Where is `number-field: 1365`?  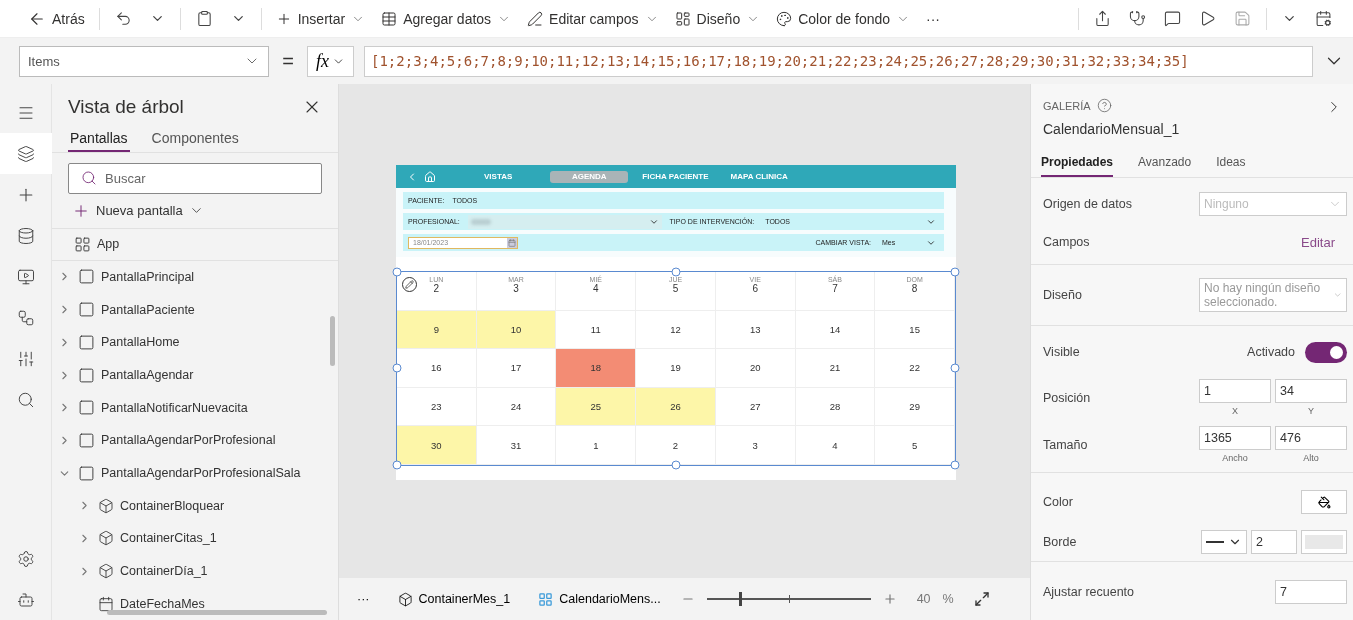 number-field: 1365 is located at coordinates (1235, 438).